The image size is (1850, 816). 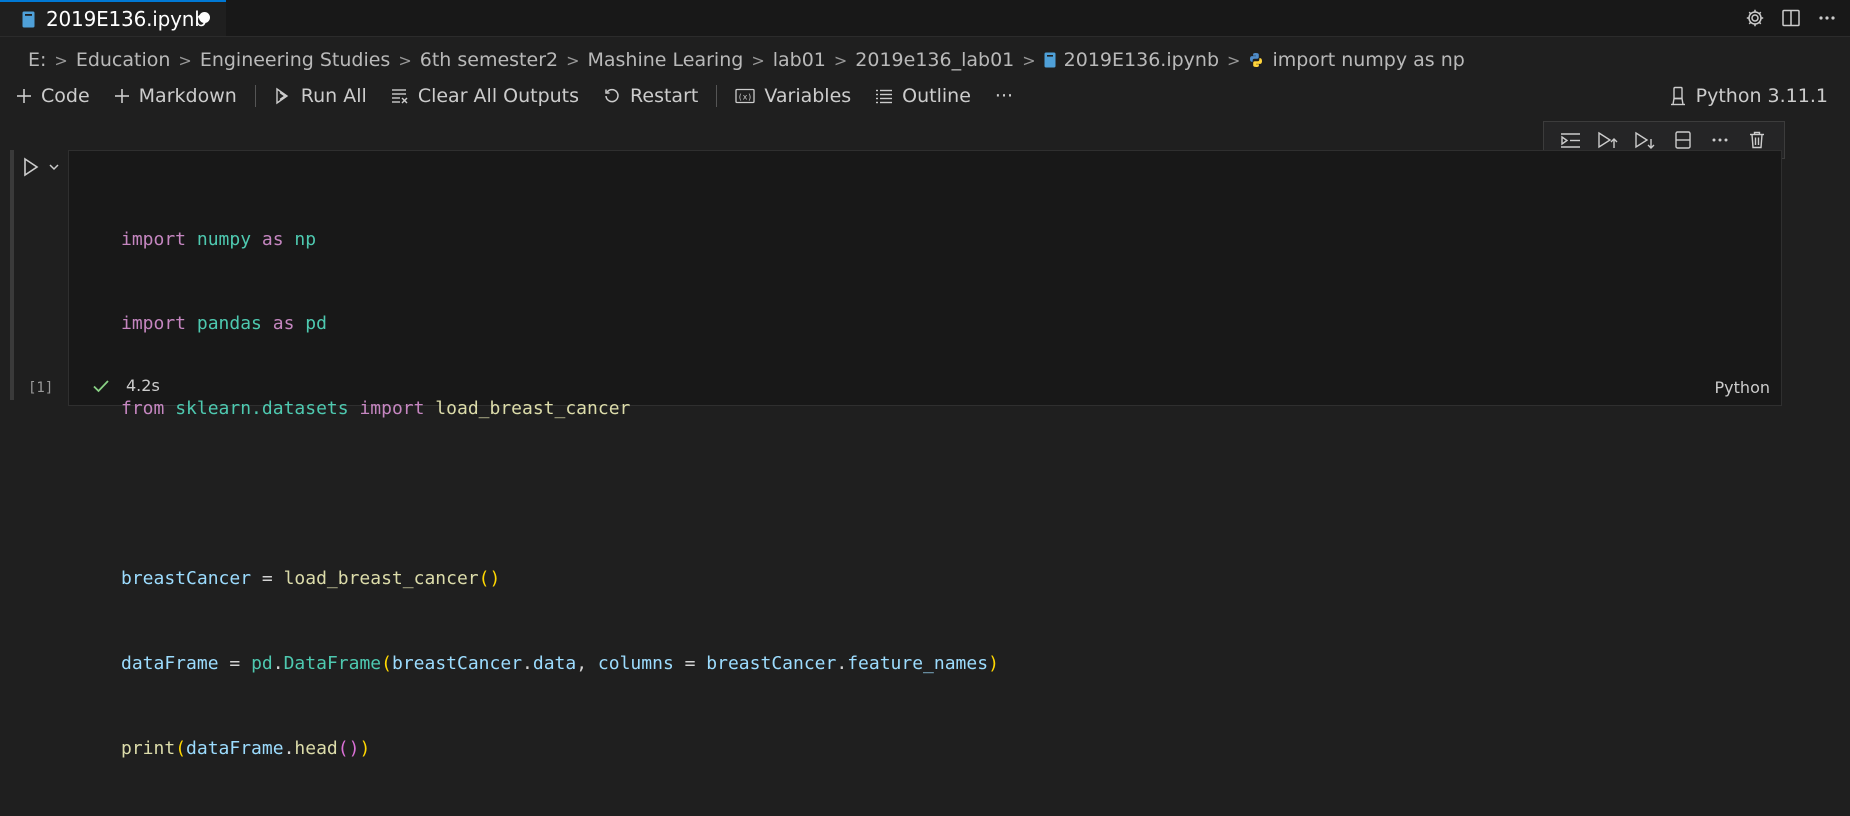 What do you see at coordinates (1742, 387) in the screenshot?
I see `cell-language-picker: Python` at bounding box center [1742, 387].